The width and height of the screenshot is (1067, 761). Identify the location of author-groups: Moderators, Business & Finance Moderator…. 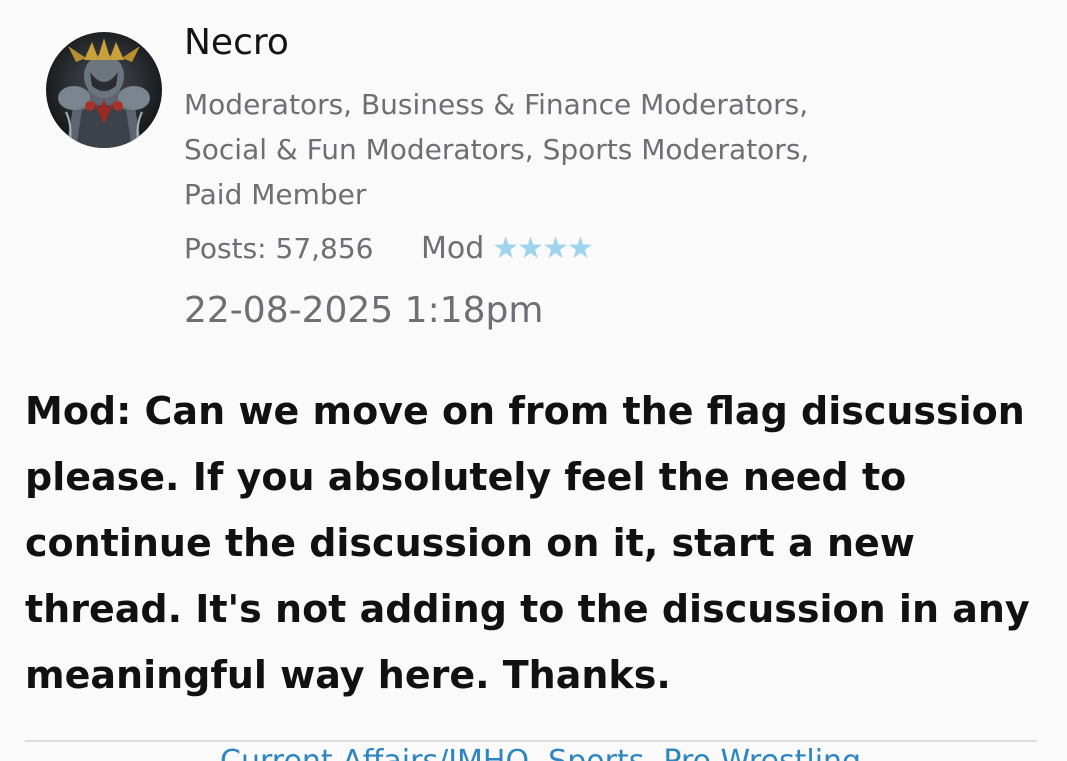
(497, 149).